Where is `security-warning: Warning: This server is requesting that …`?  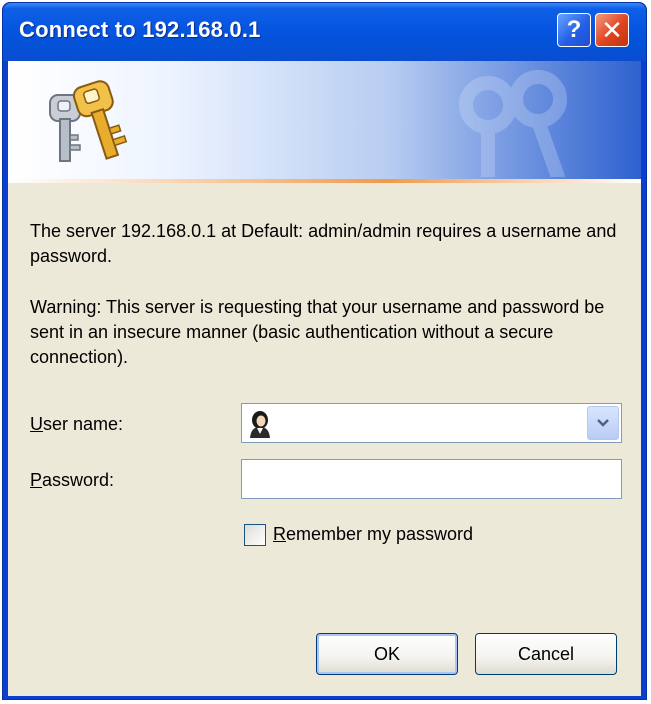 security-warning: Warning: This server is requesting that … is located at coordinates (317, 332).